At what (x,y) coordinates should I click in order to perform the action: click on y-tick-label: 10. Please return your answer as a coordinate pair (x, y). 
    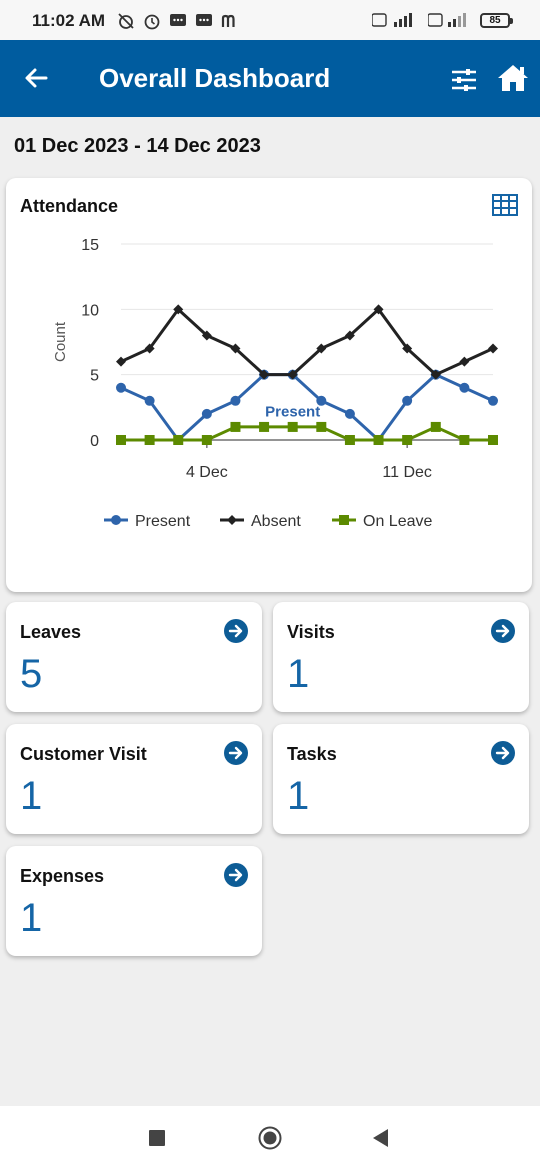
    Looking at the image, I should click on (90, 310).